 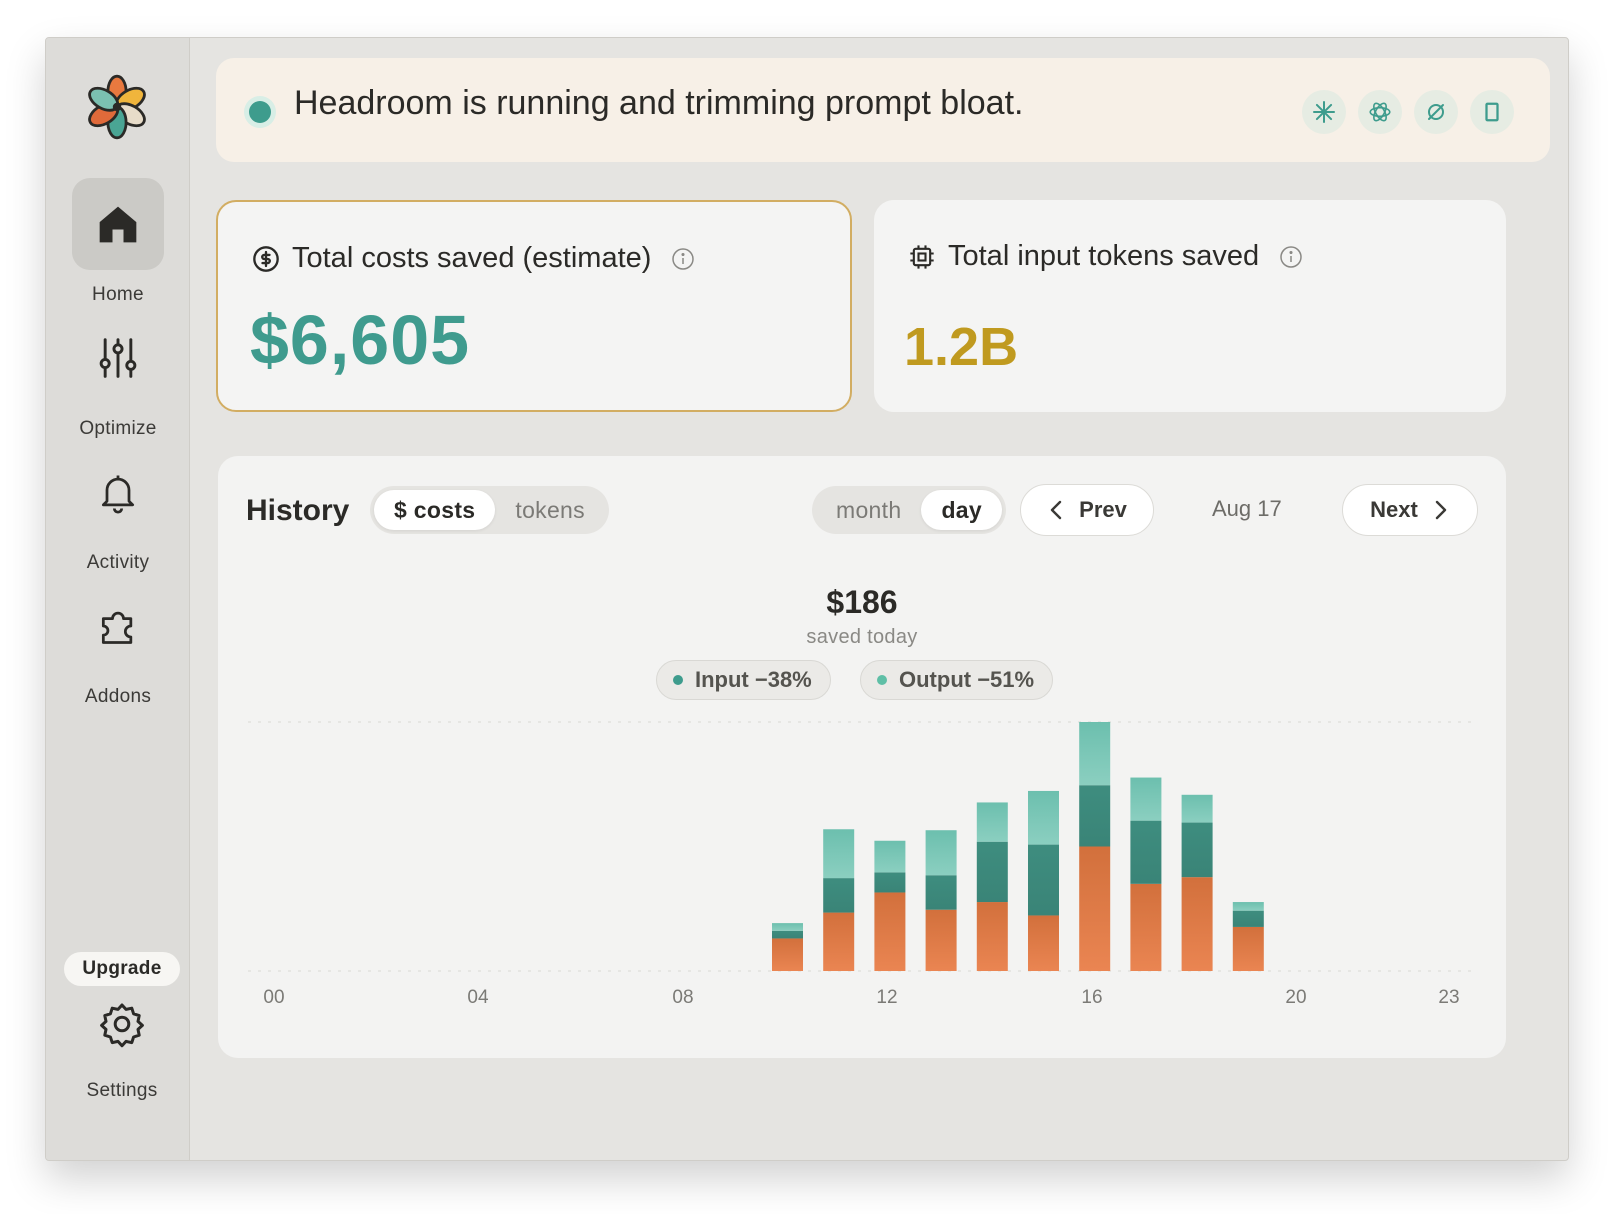 I want to click on chevron-left-icon, so click(x=1056, y=510).